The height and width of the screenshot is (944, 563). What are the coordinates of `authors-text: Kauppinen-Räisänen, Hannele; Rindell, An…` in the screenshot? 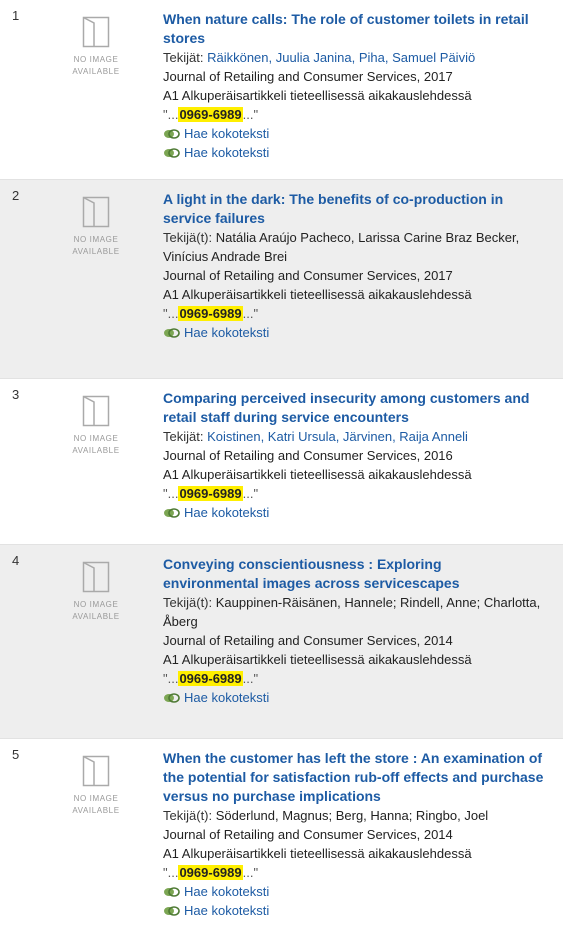 It's located at (352, 612).